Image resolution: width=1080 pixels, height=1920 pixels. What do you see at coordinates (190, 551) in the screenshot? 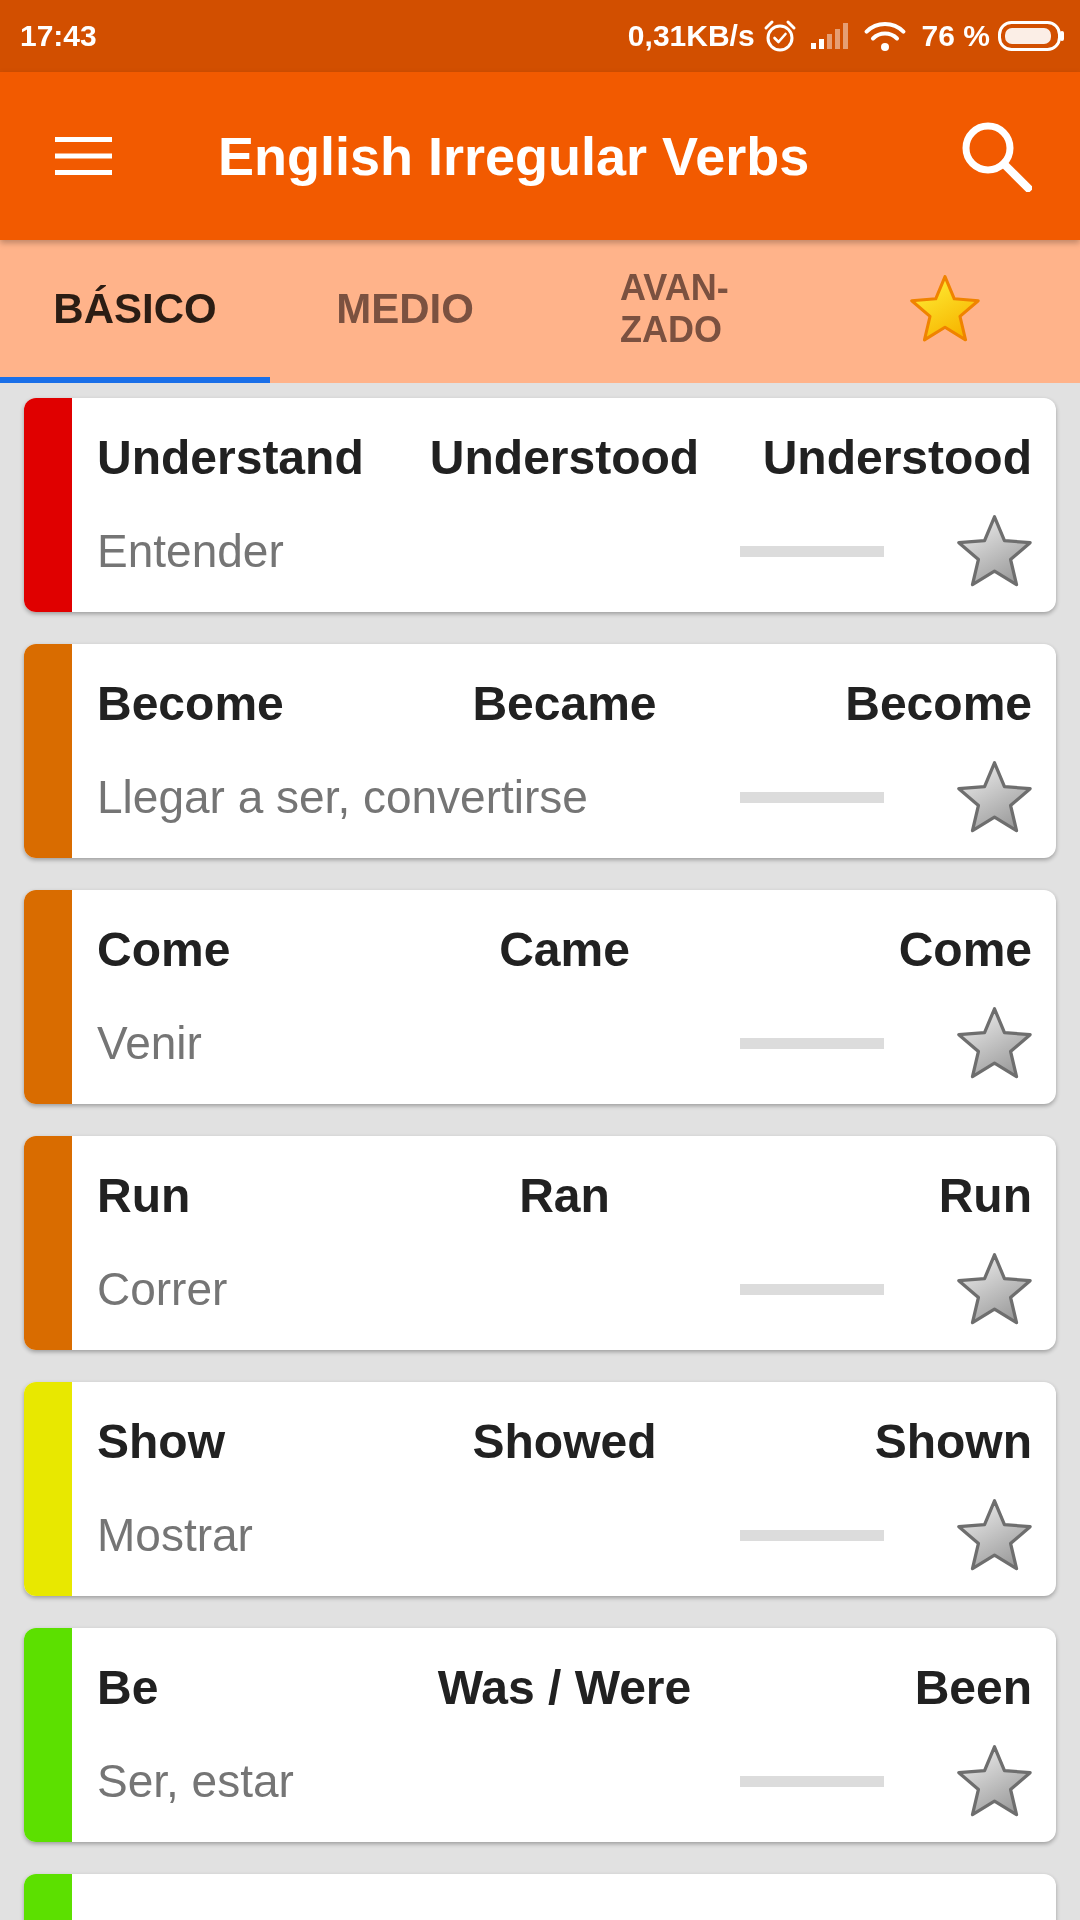
I see `translation-text: Entender` at bounding box center [190, 551].